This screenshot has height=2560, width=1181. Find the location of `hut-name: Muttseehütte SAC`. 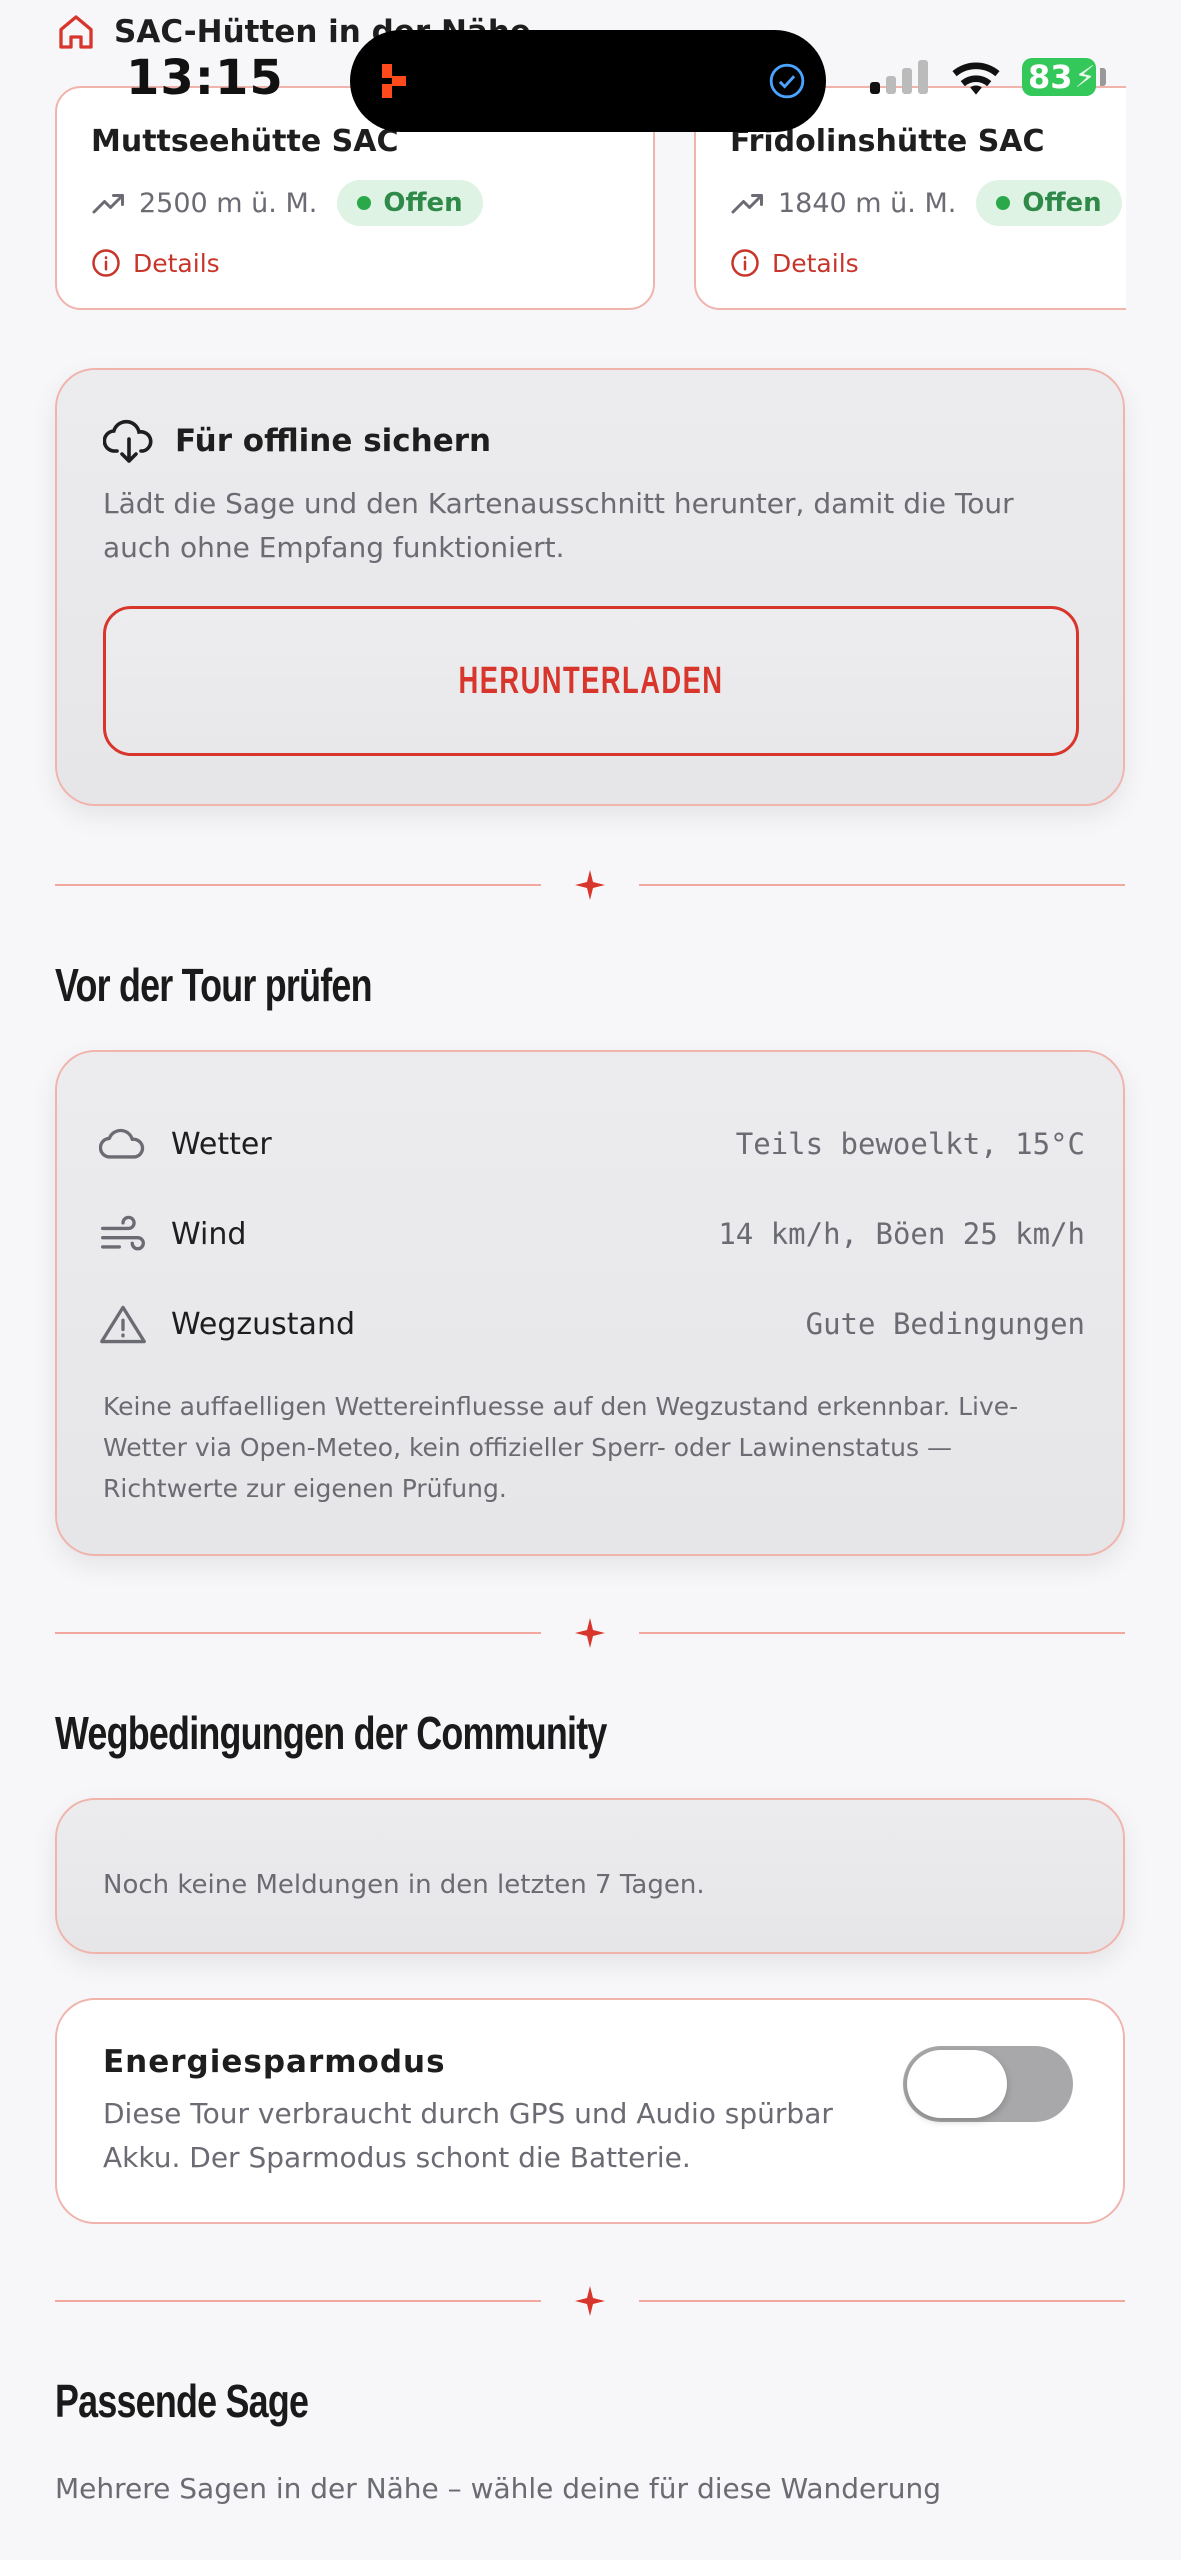

hut-name: Muttseehütte SAC is located at coordinates (245, 141).